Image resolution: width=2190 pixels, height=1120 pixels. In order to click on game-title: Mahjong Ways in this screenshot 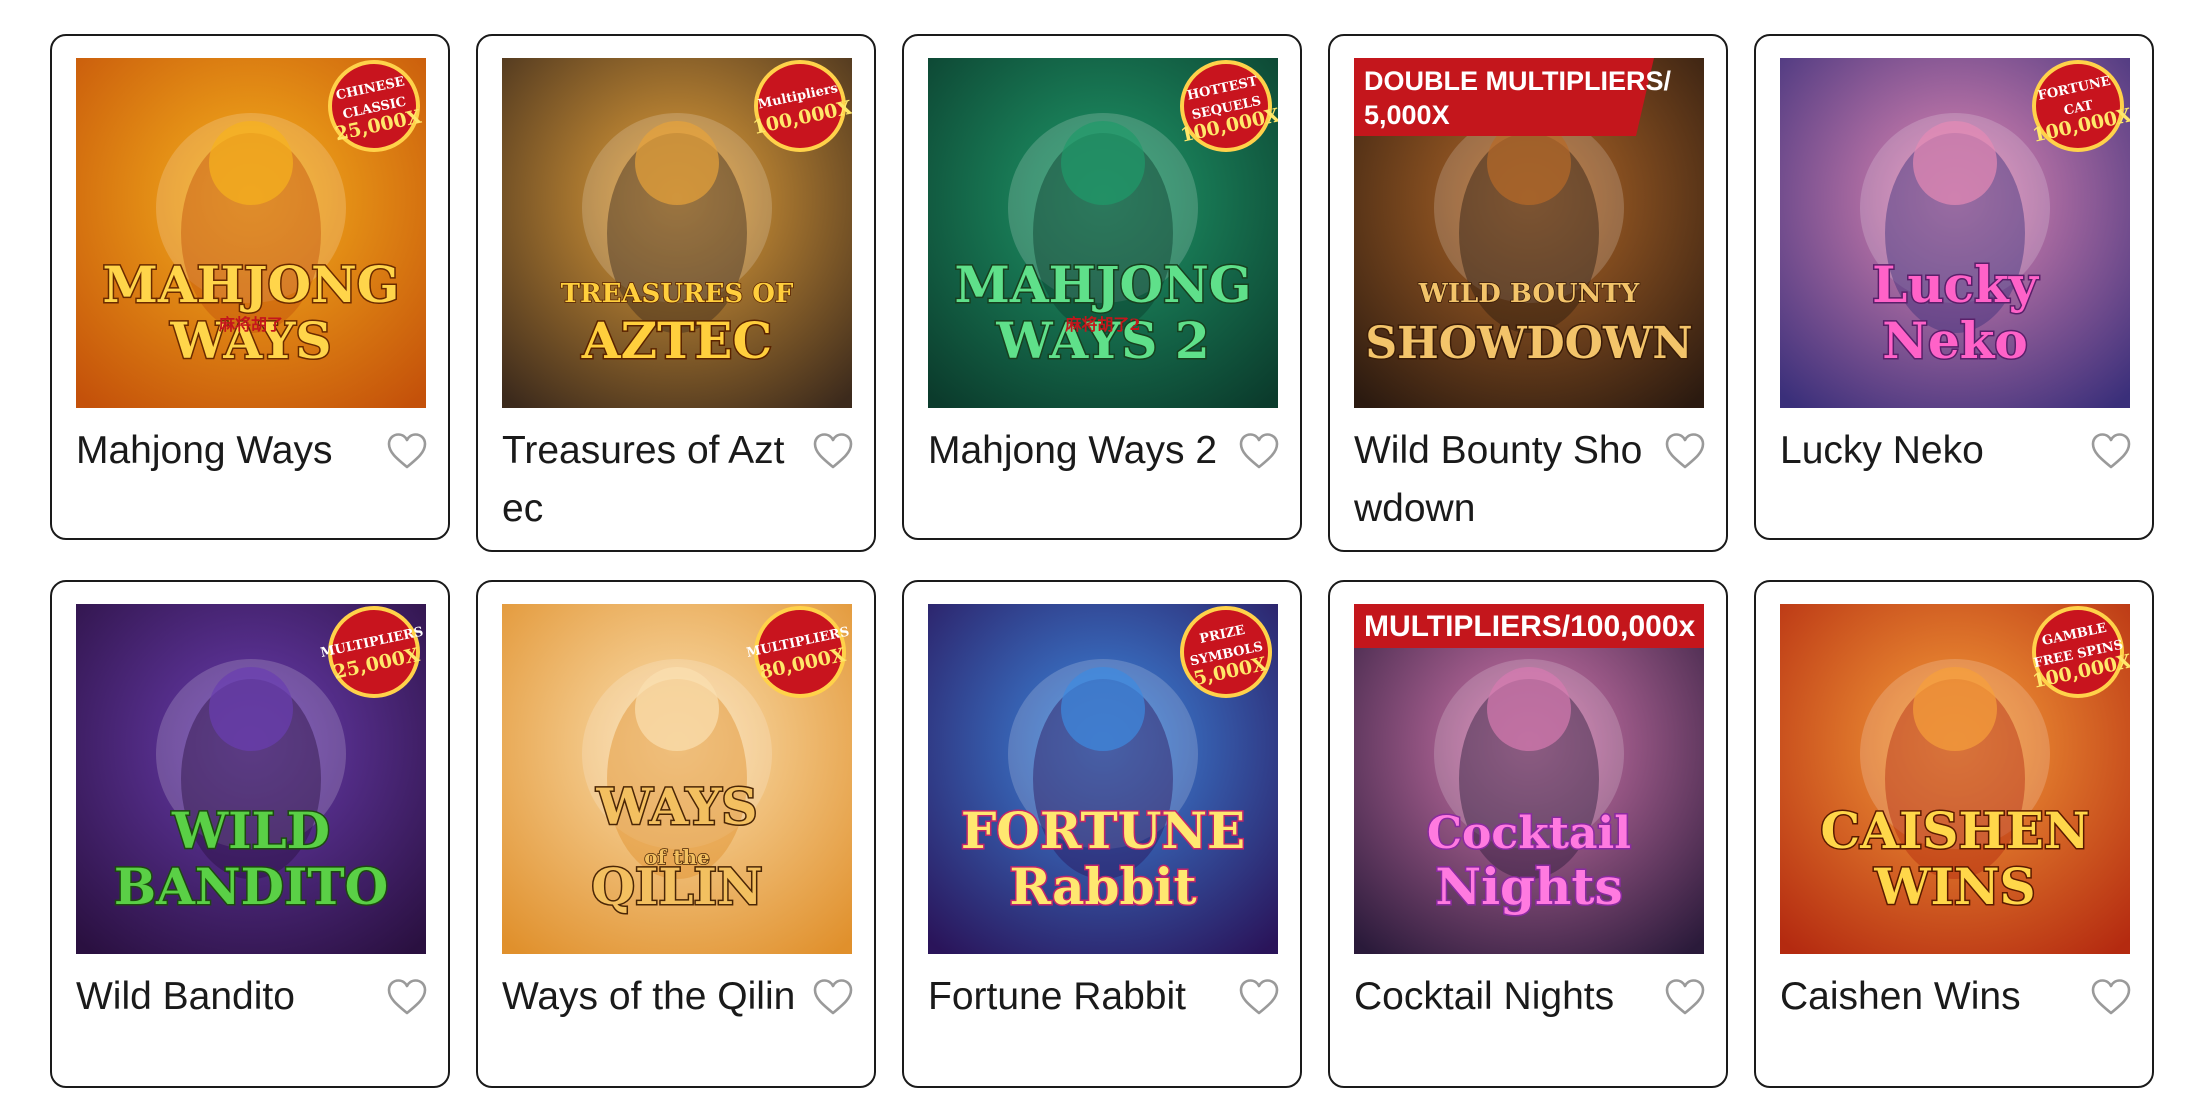, I will do `click(226, 451)`.